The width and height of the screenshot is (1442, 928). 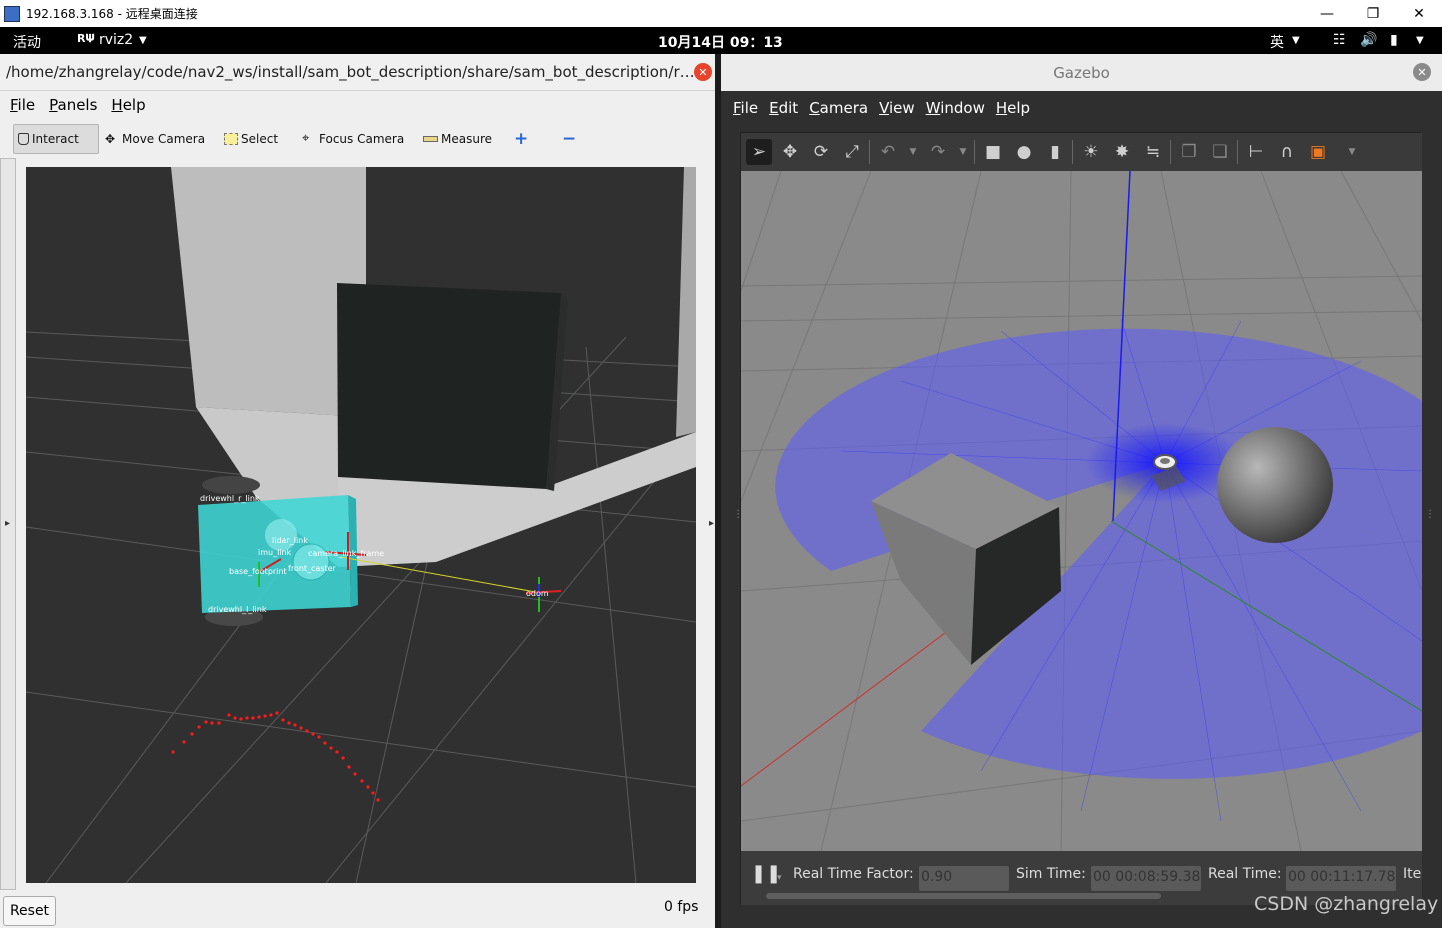 What do you see at coordinates (681, 907) in the screenshot?
I see `fps-display: 0 fps` at bounding box center [681, 907].